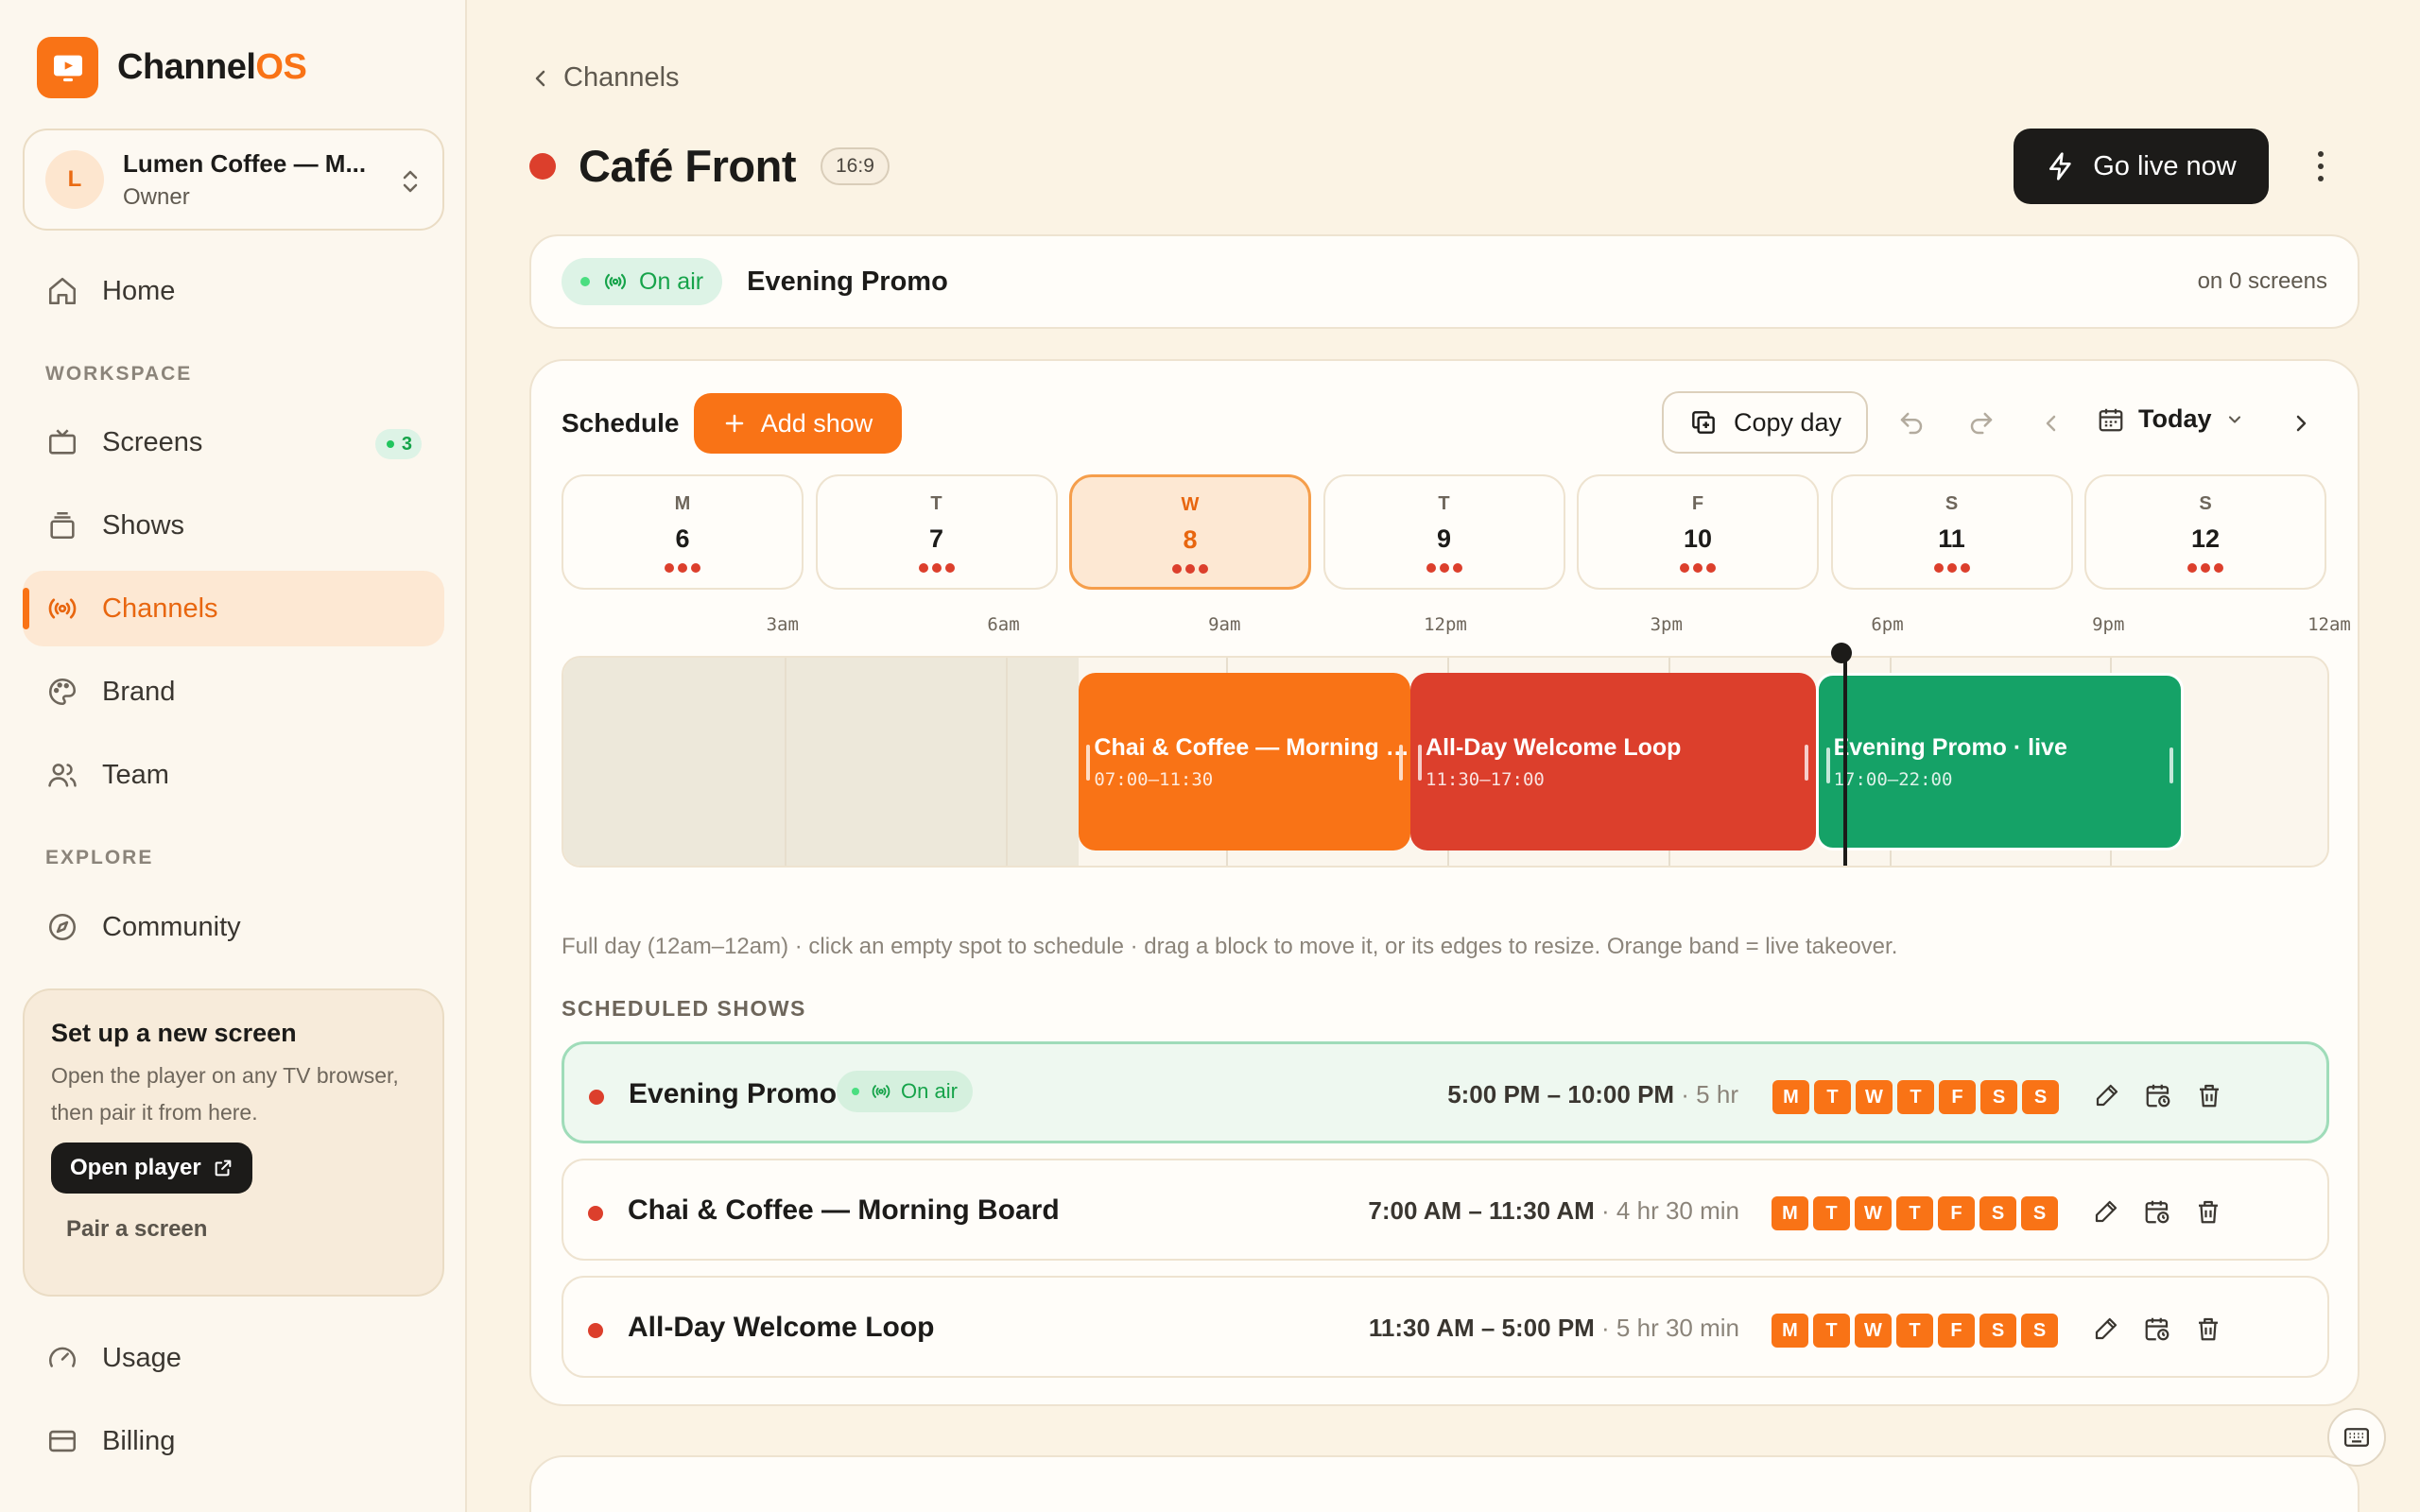 This screenshot has width=2420, height=1512. Describe the element at coordinates (234, 442) in the screenshot. I see `sidebar-item-screens: Screens 3` at that location.